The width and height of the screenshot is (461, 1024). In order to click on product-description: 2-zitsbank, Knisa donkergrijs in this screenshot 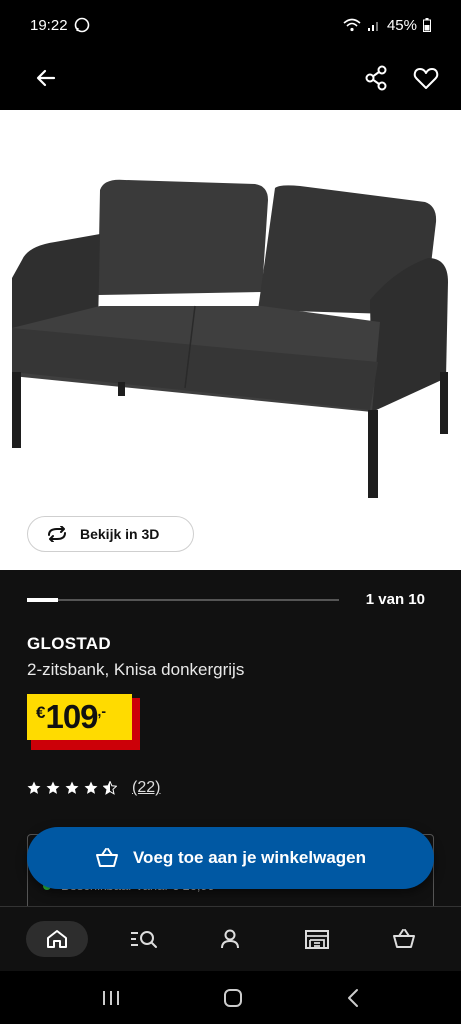, I will do `click(136, 669)`.